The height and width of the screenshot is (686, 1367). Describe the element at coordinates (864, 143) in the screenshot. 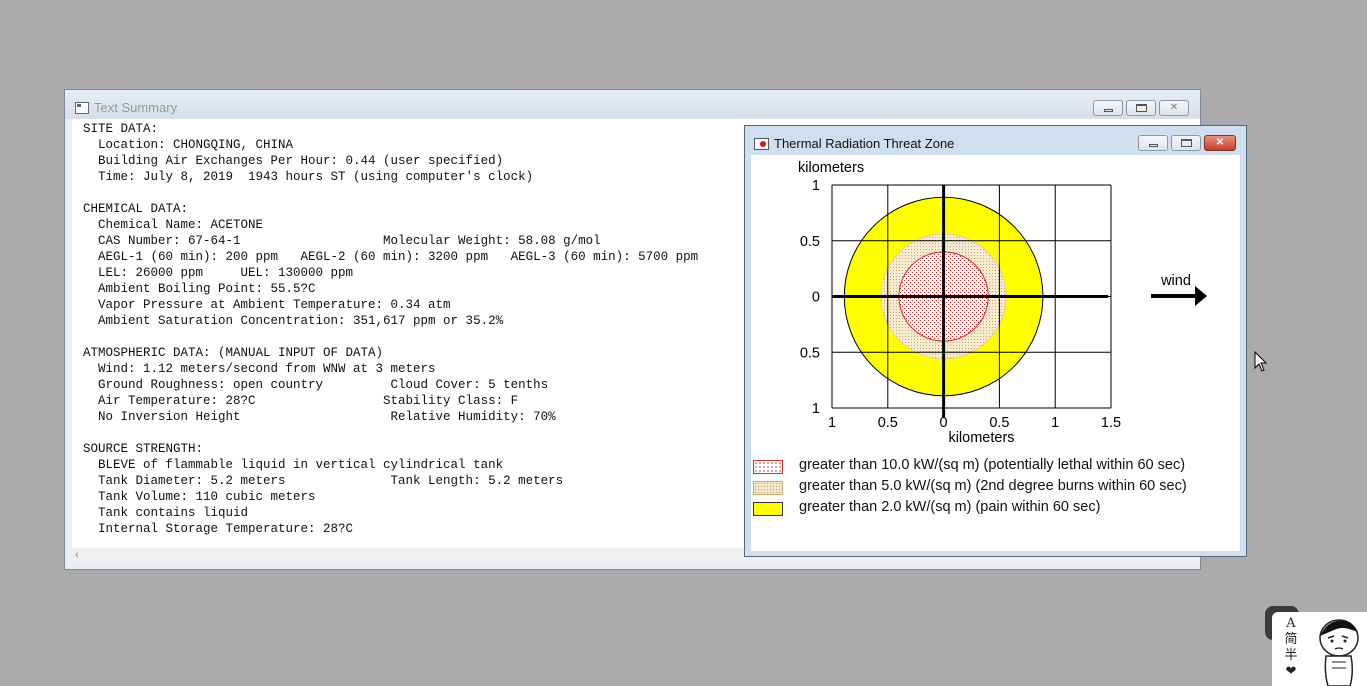

I see `threat-zone-title: Thermal Radiation Threat Zone` at that location.